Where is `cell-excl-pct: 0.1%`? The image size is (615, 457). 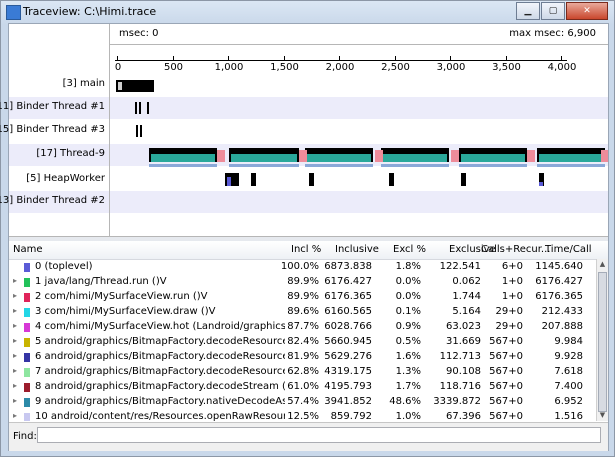
cell-excl-pct: 0.1% is located at coordinates (408, 311).